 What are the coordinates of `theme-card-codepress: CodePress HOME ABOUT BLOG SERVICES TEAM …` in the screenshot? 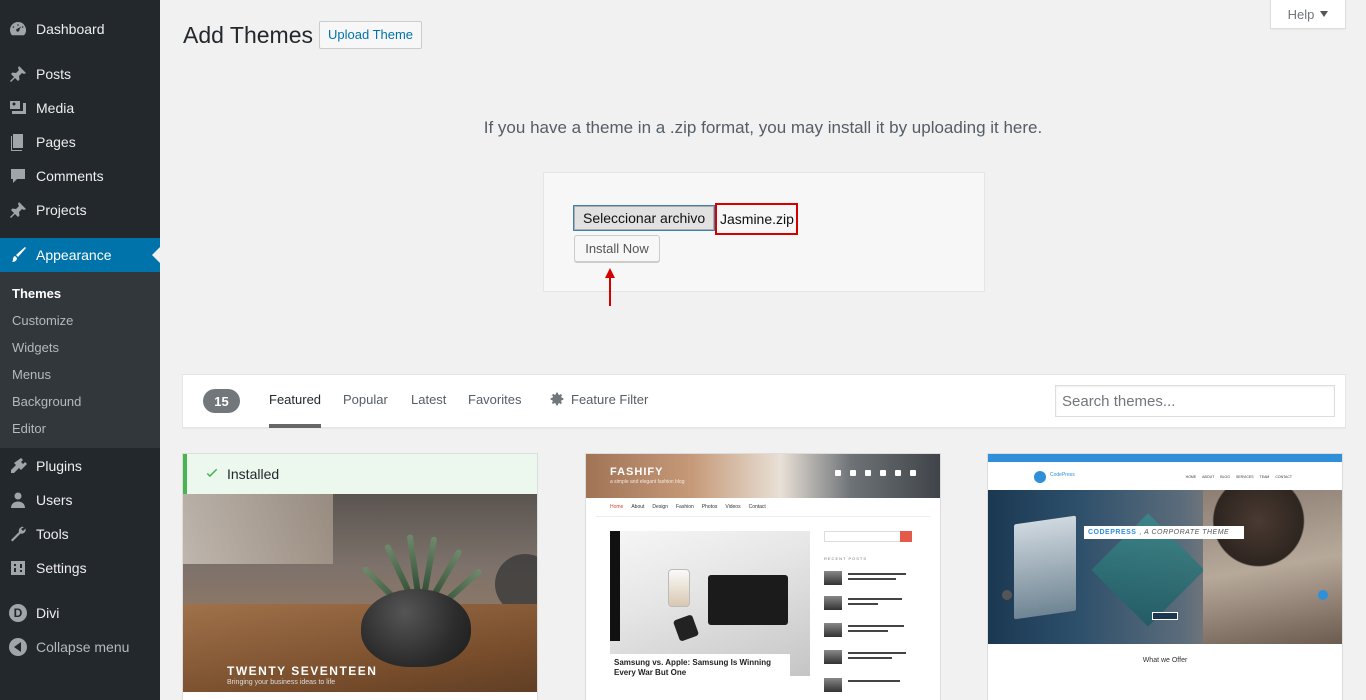 It's located at (1165, 576).